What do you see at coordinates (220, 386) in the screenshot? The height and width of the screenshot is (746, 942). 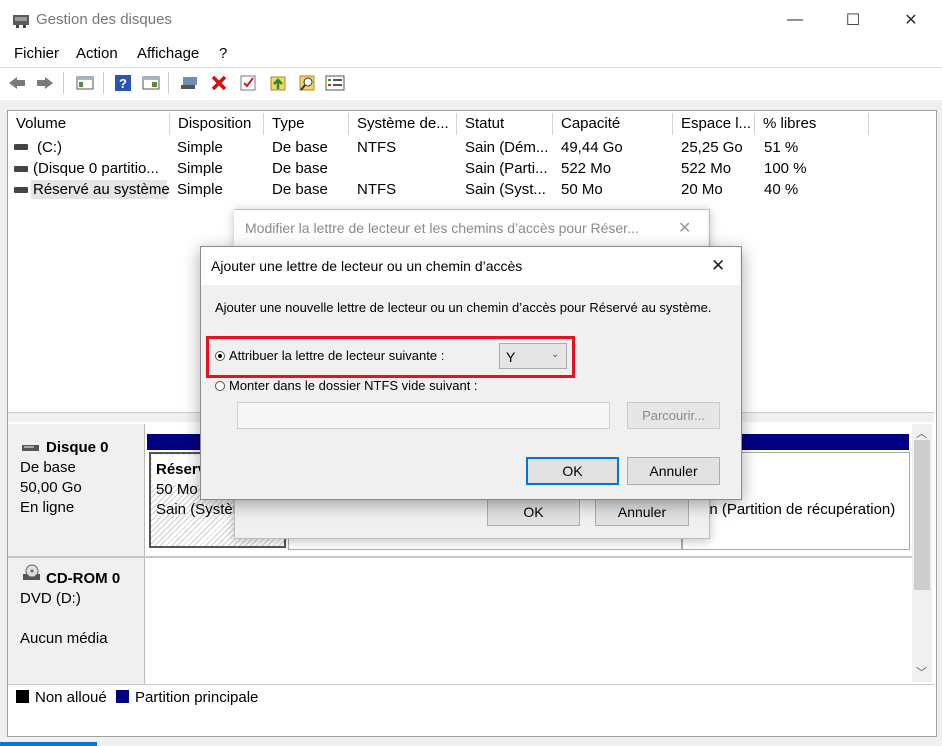 I see `radio-mount-folder` at bounding box center [220, 386].